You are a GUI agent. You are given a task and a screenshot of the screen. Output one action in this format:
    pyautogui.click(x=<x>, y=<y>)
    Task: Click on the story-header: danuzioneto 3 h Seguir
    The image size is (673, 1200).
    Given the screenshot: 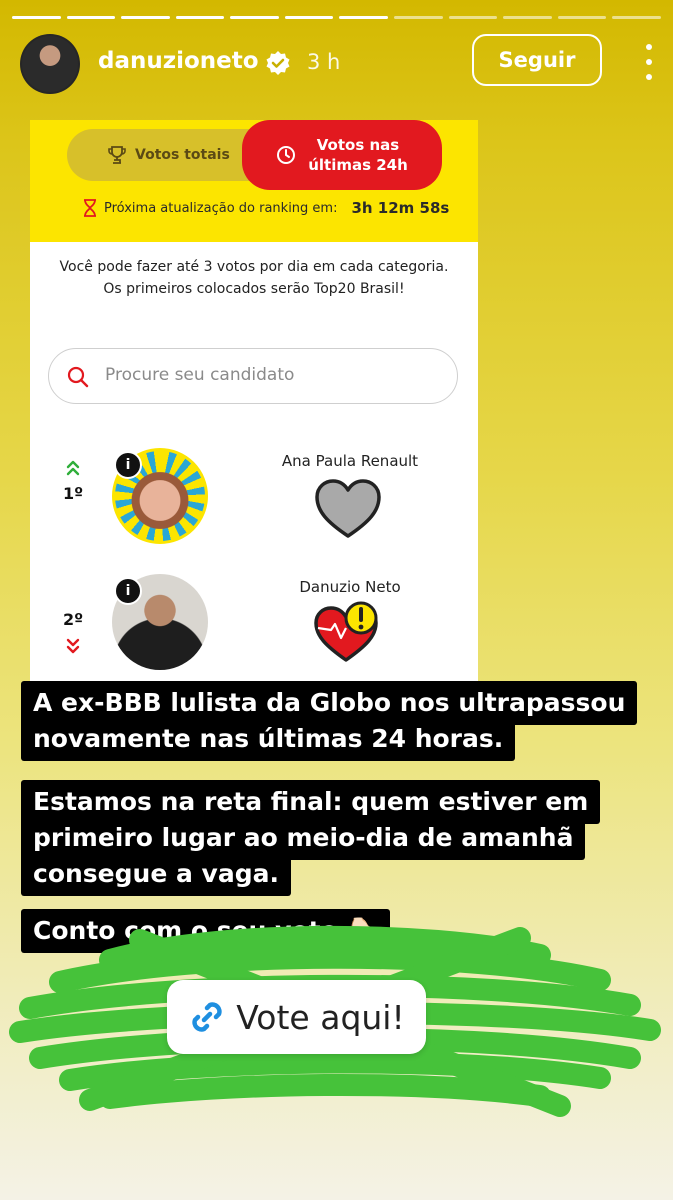 What is the action you would take?
    pyautogui.click(x=336, y=64)
    